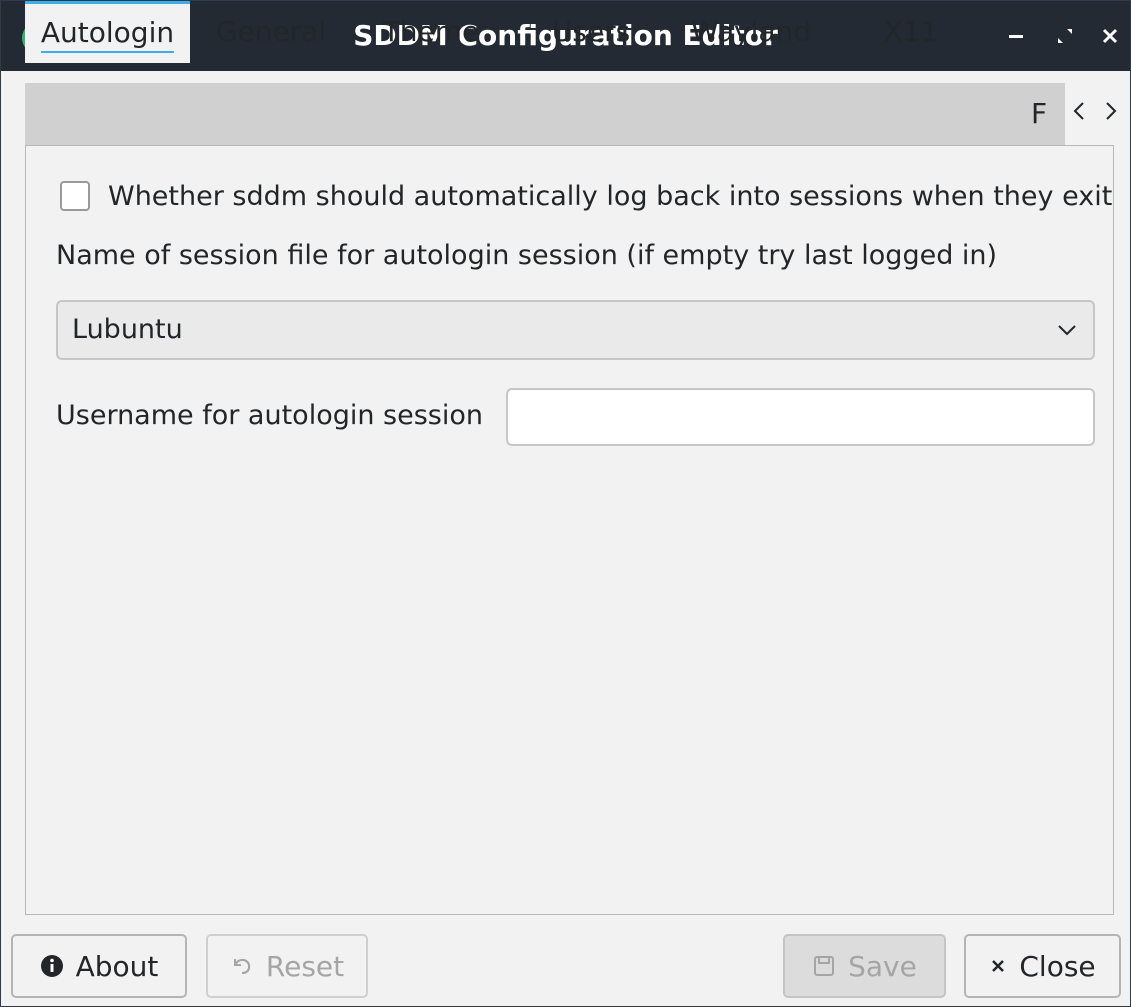  I want to click on tab-general: General, so click(271, 32).